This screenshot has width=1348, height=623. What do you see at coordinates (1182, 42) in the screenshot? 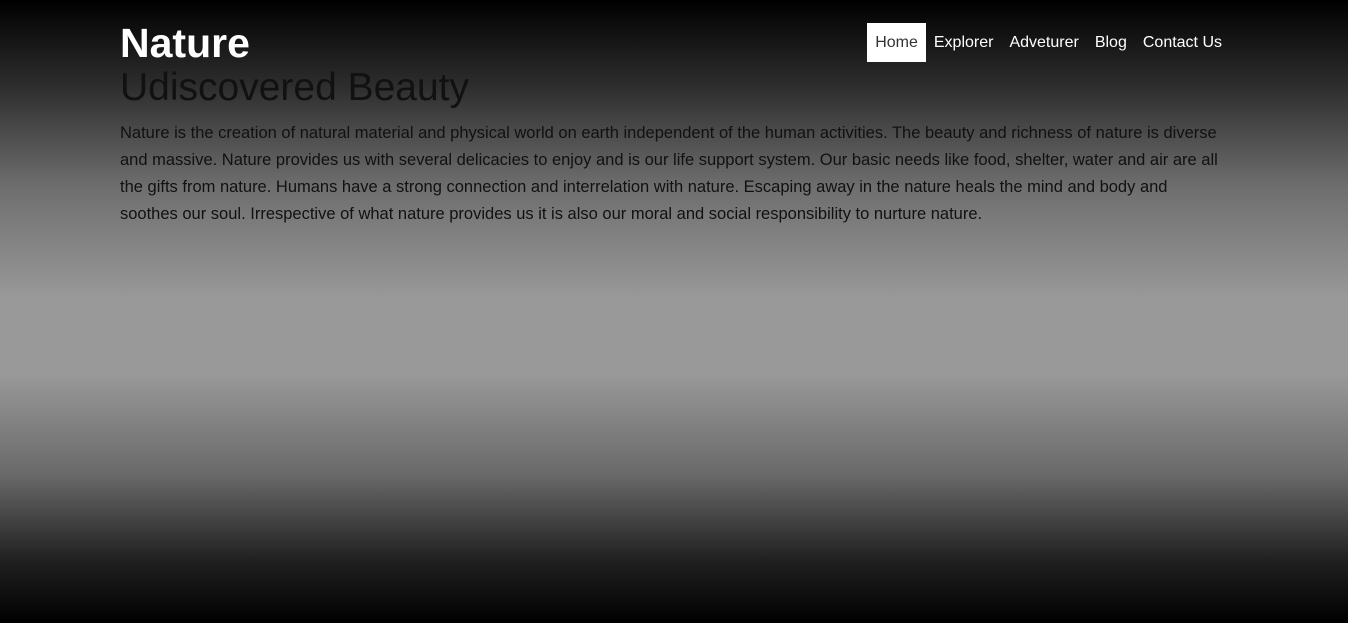
I see `nav-item-contact-us: Contact Us` at bounding box center [1182, 42].